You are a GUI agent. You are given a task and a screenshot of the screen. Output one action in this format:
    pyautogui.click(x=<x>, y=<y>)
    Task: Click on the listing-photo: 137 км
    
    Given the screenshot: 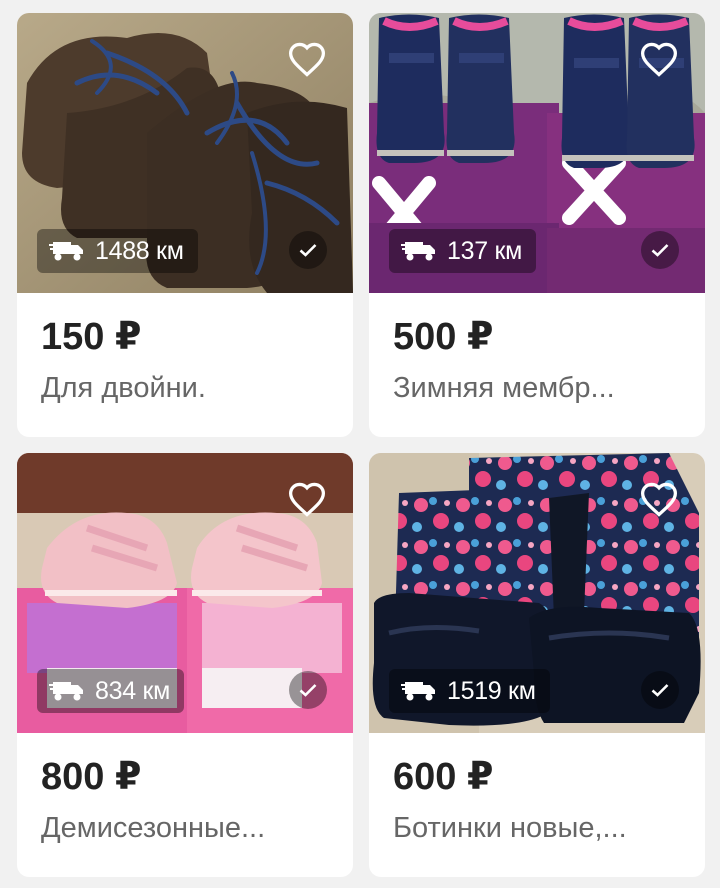 What is the action you would take?
    pyautogui.click(x=537, y=153)
    